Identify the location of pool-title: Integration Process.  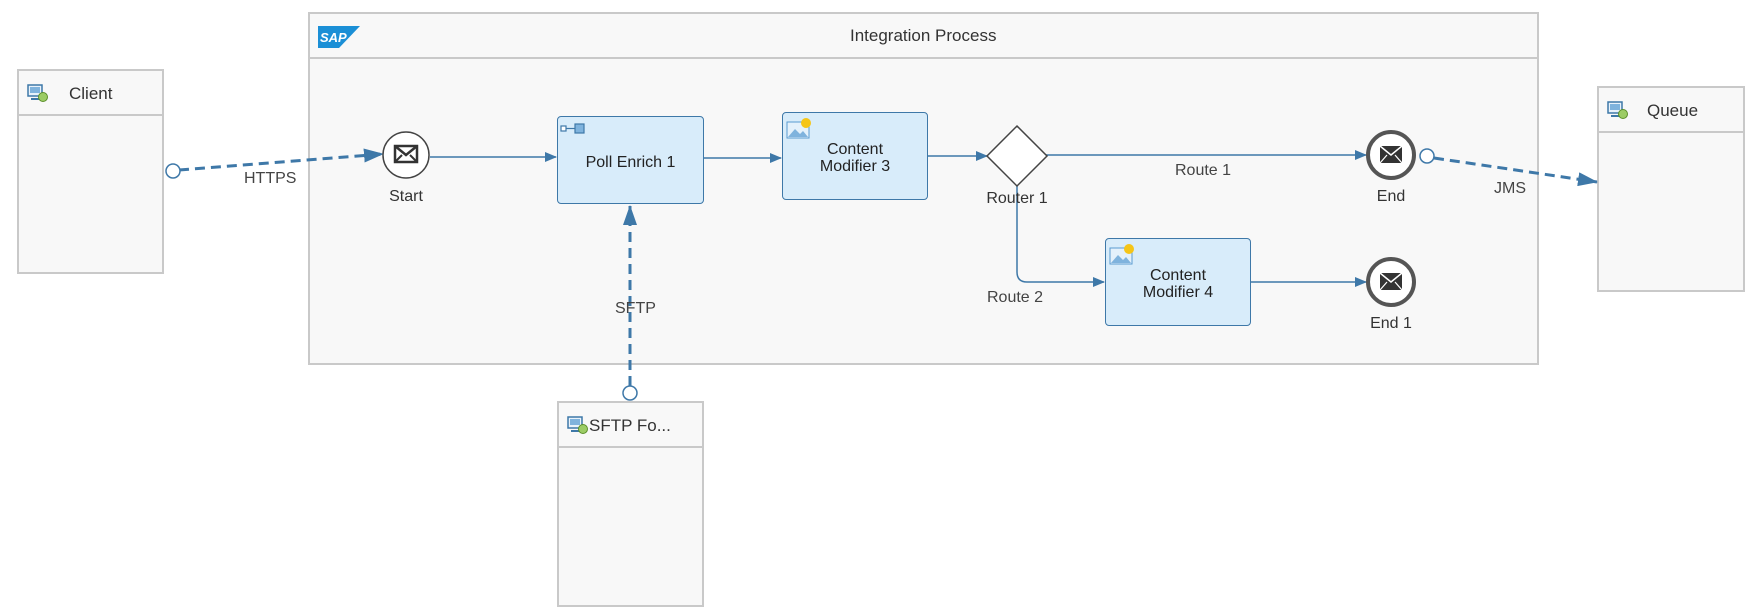
(923, 35).